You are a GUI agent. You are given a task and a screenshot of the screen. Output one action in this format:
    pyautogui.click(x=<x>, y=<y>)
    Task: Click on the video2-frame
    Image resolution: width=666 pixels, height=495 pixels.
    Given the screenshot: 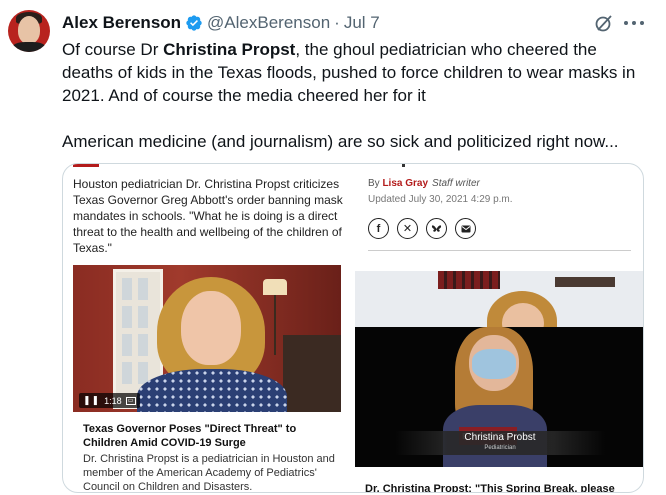 What is the action you would take?
    pyautogui.click(x=585, y=282)
    